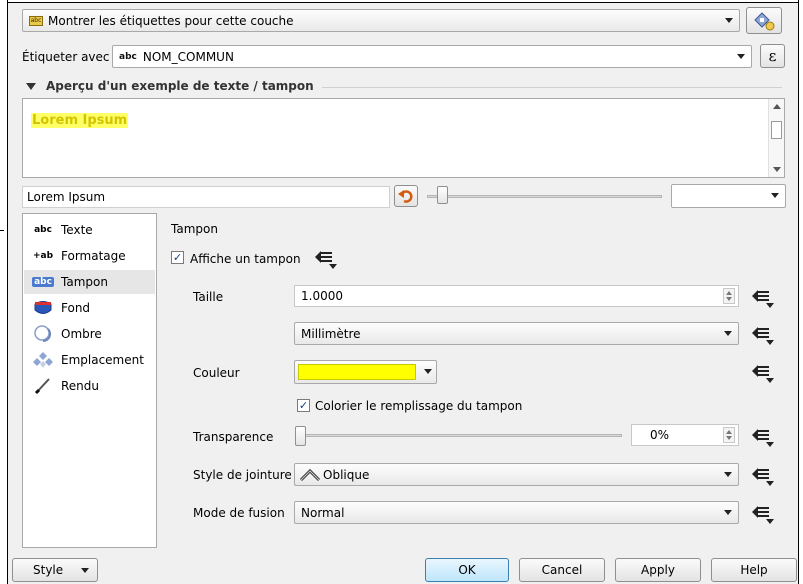 Image resolution: width=803 pixels, height=584 pixels. I want to click on sidebar-item-emplacement: Emplacement, so click(89, 360).